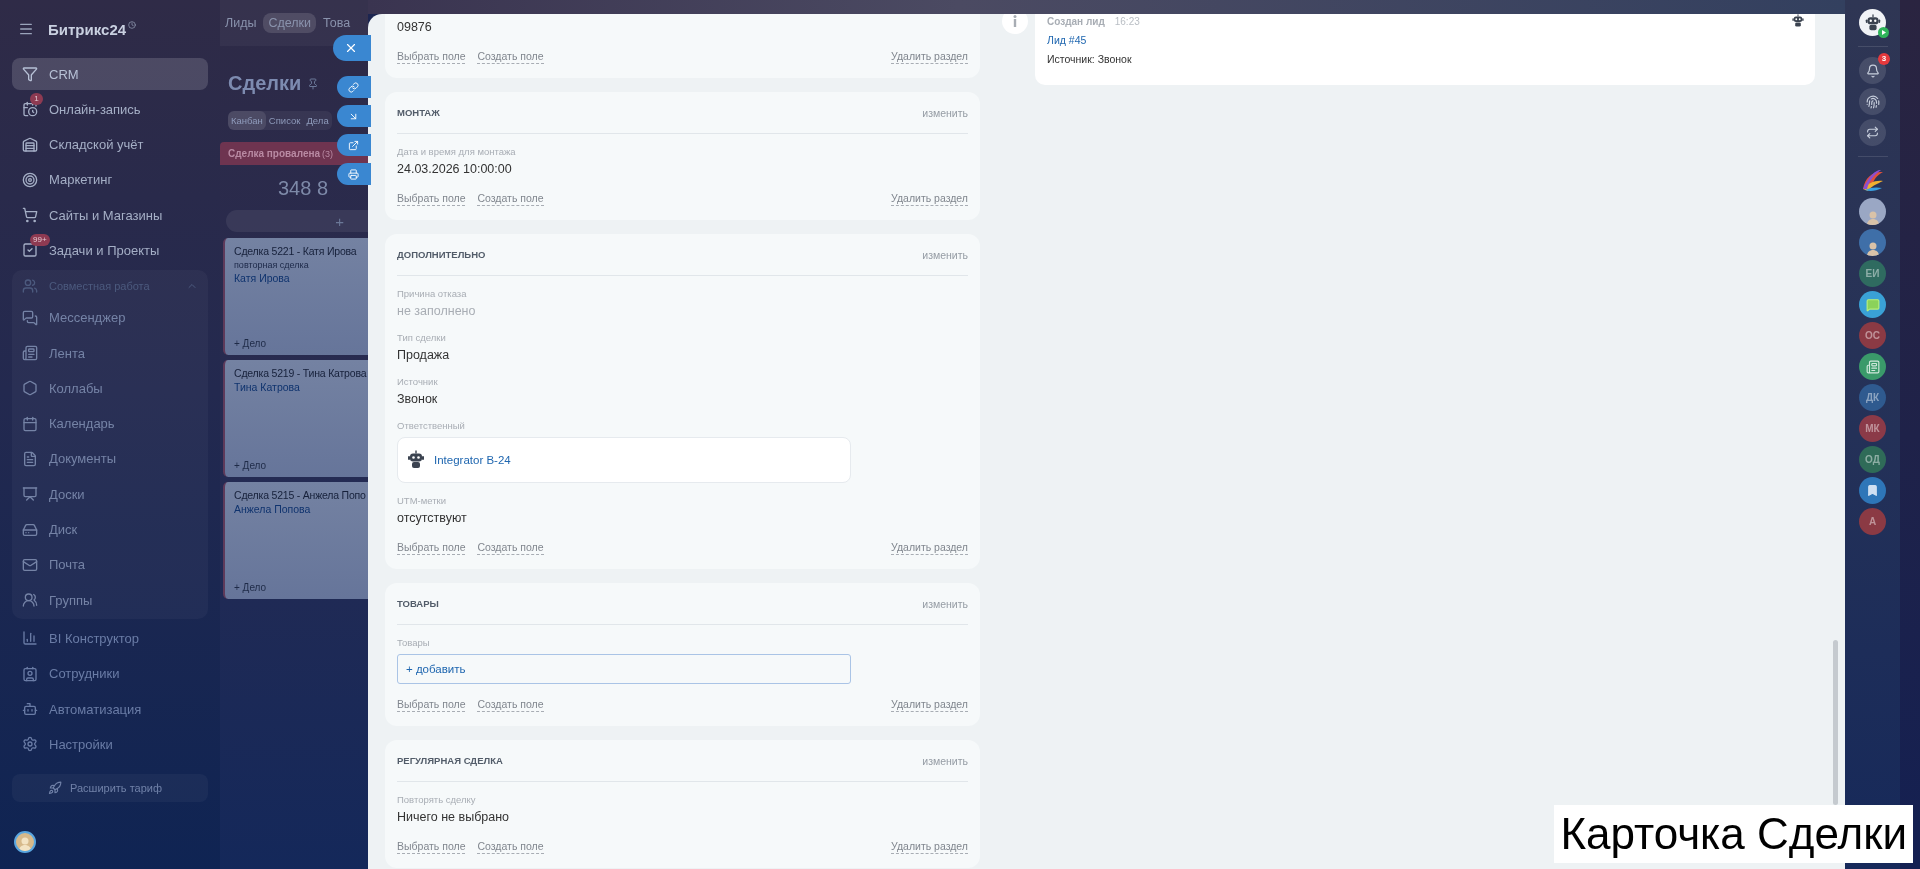 The height and width of the screenshot is (869, 1920). I want to click on upgrade-button: Расширить тариф, so click(110, 787).